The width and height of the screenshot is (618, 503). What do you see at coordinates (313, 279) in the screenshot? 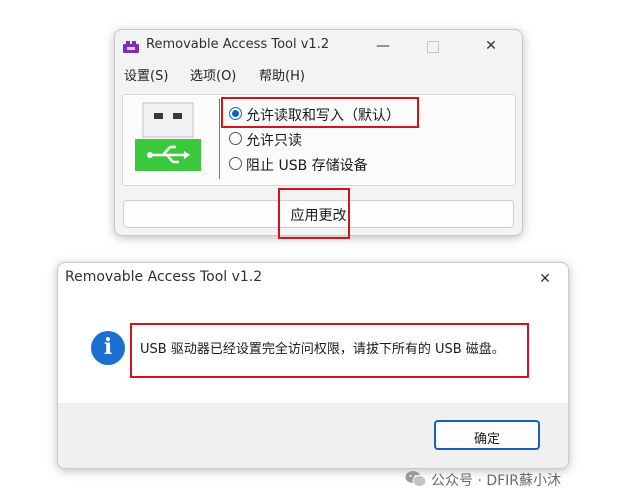
I see `dialog-title-bar: Removable Access Tool v1.2 ✕` at bounding box center [313, 279].